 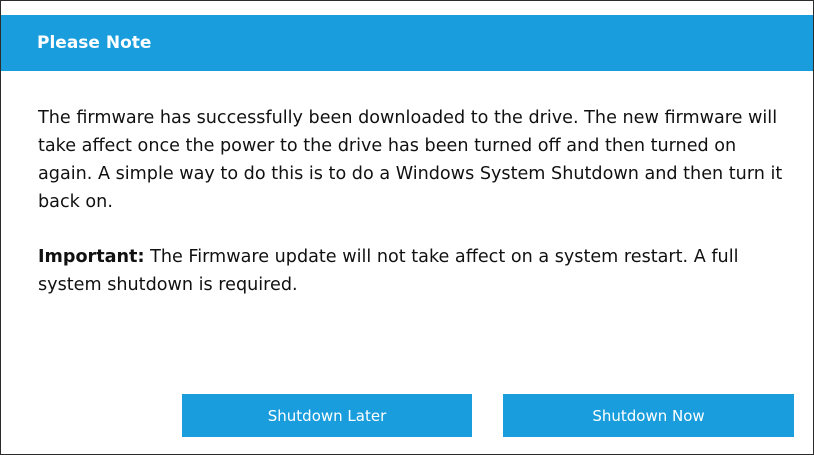 I want to click on important-label: Important:, so click(x=91, y=257).